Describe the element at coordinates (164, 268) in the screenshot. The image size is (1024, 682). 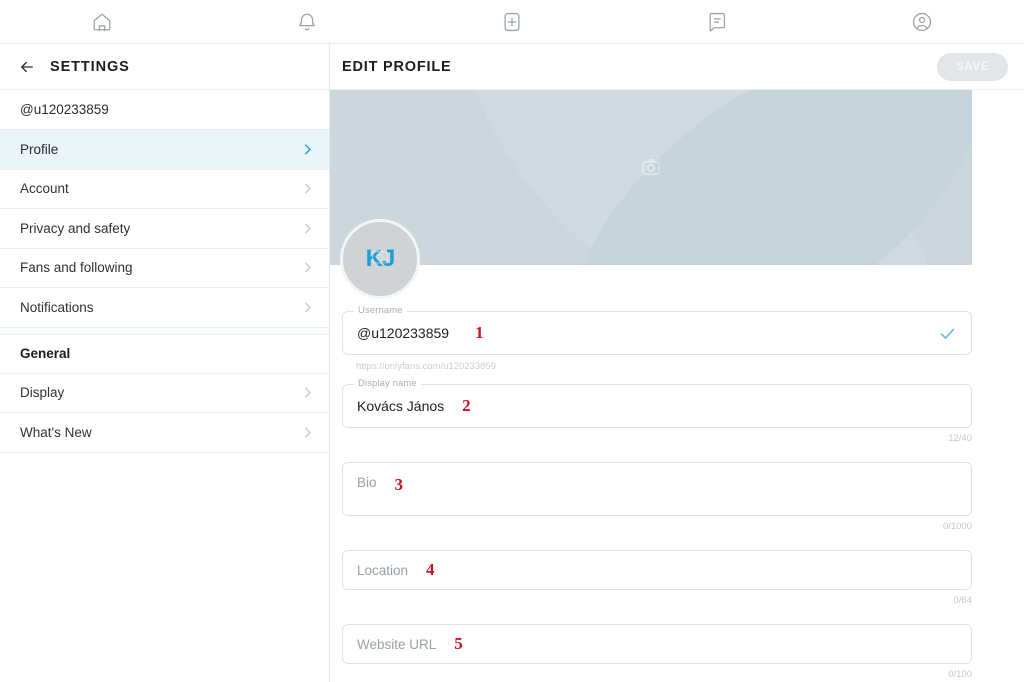
I see `sidebar-item-fans-and-following: Fans and following` at that location.